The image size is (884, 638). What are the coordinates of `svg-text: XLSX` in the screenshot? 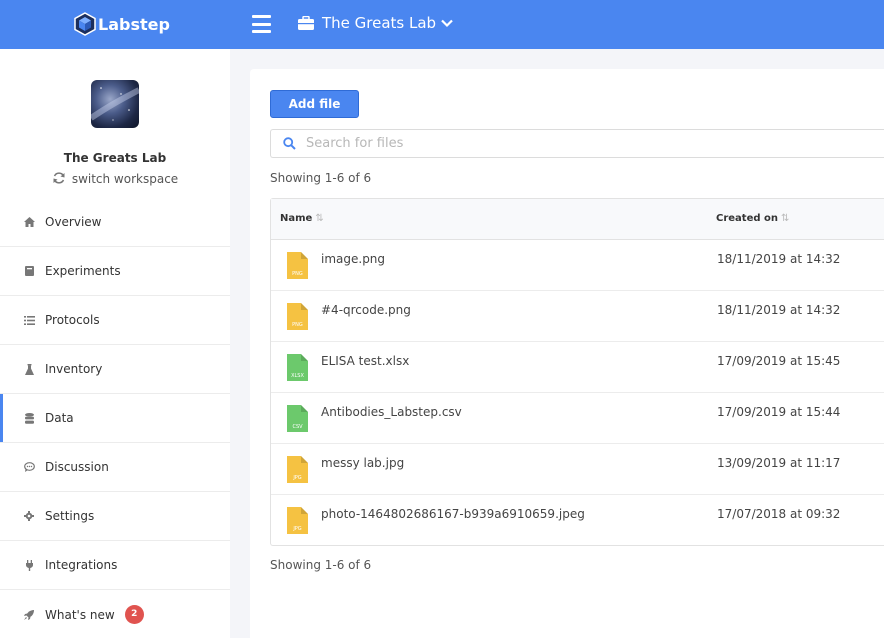 It's located at (297, 376).